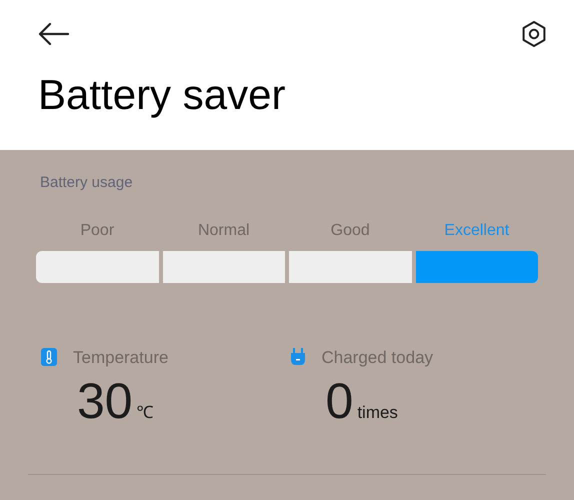  What do you see at coordinates (477, 230) in the screenshot?
I see `level-label: Excellent` at bounding box center [477, 230].